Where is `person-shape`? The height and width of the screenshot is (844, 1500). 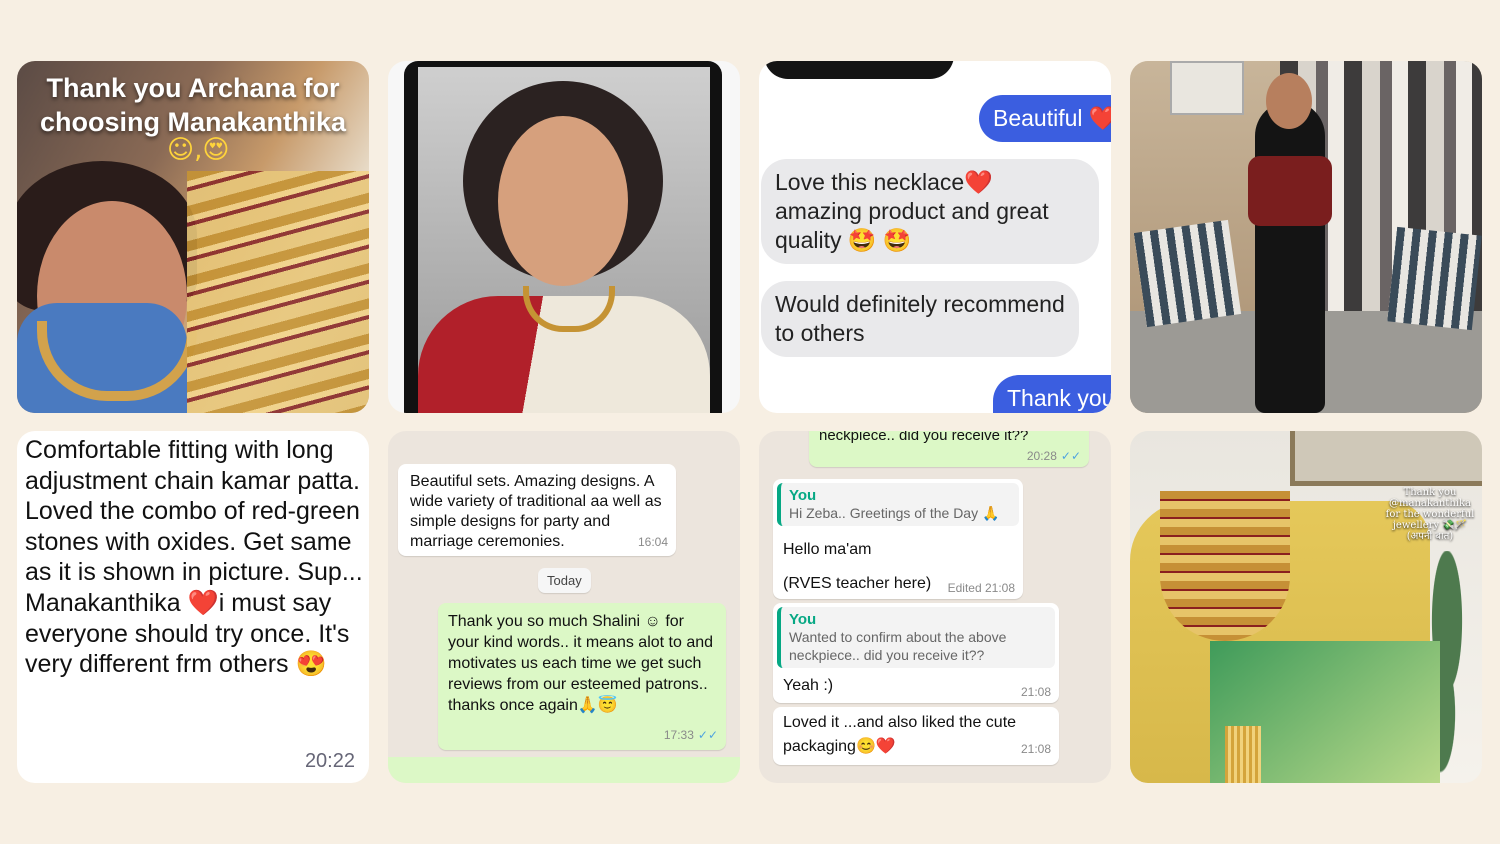 person-shape is located at coordinates (1290, 257).